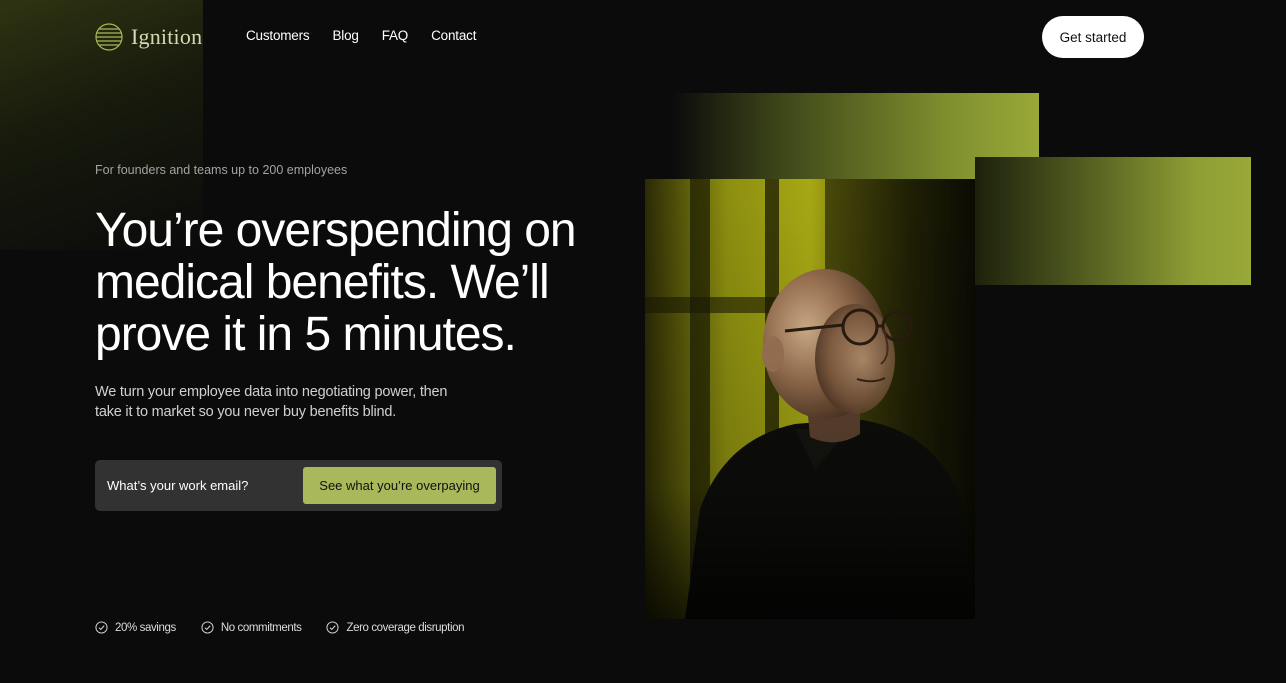 The height and width of the screenshot is (683, 1286). What do you see at coordinates (167, 36) in the screenshot?
I see `brand-name: Ignition` at bounding box center [167, 36].